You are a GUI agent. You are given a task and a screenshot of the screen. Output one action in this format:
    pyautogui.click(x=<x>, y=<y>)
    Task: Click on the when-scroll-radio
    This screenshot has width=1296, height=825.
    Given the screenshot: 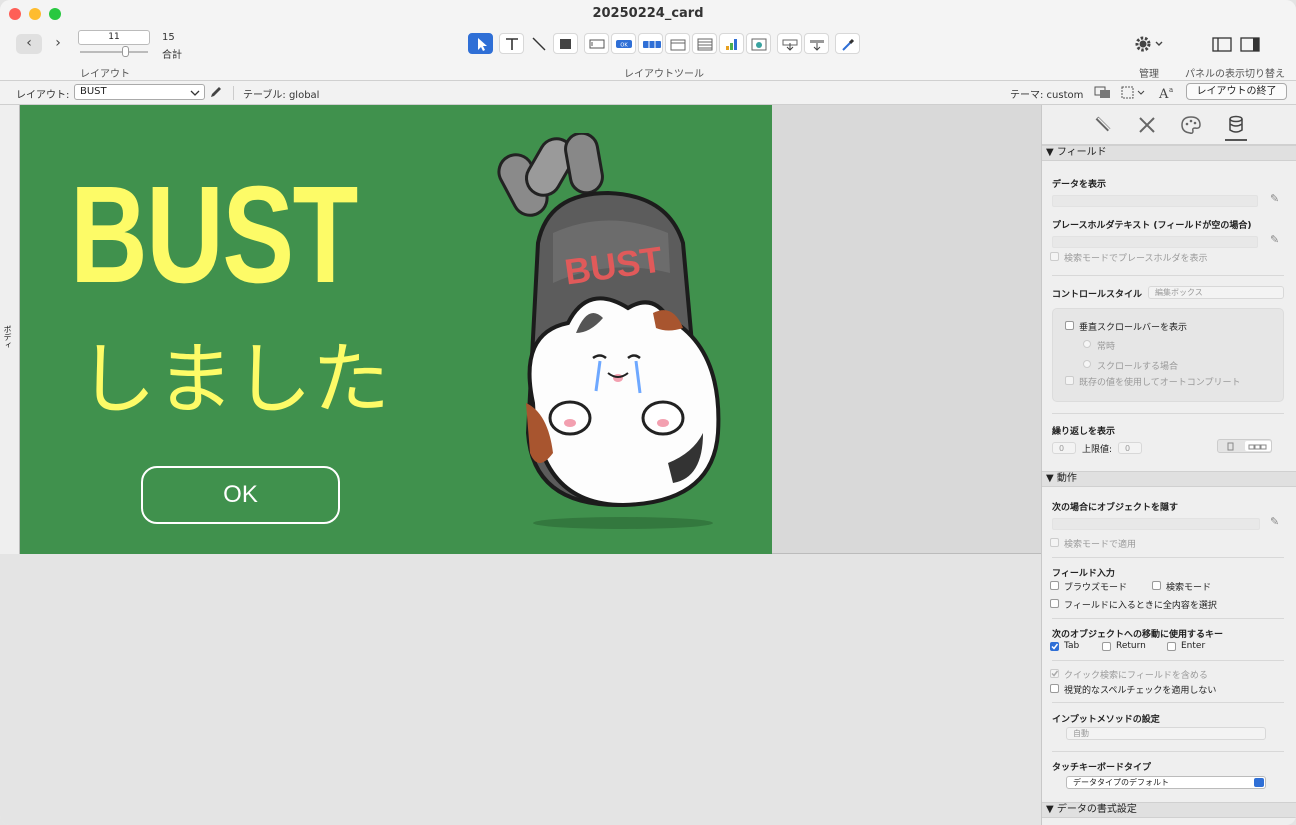 What is the action you would take?
    pyautogui.click(x=1087, y=364)
    